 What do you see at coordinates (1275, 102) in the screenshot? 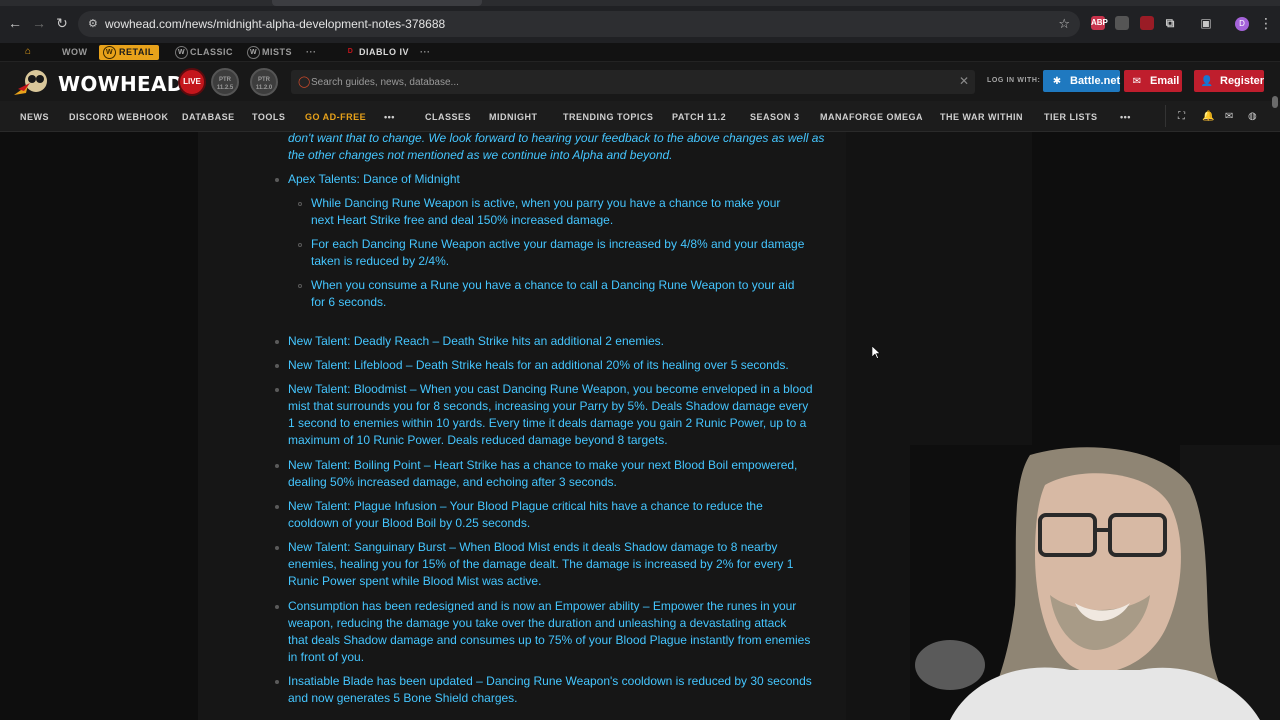
I see `page-scrollbar` at bounding box center [1275, 102].